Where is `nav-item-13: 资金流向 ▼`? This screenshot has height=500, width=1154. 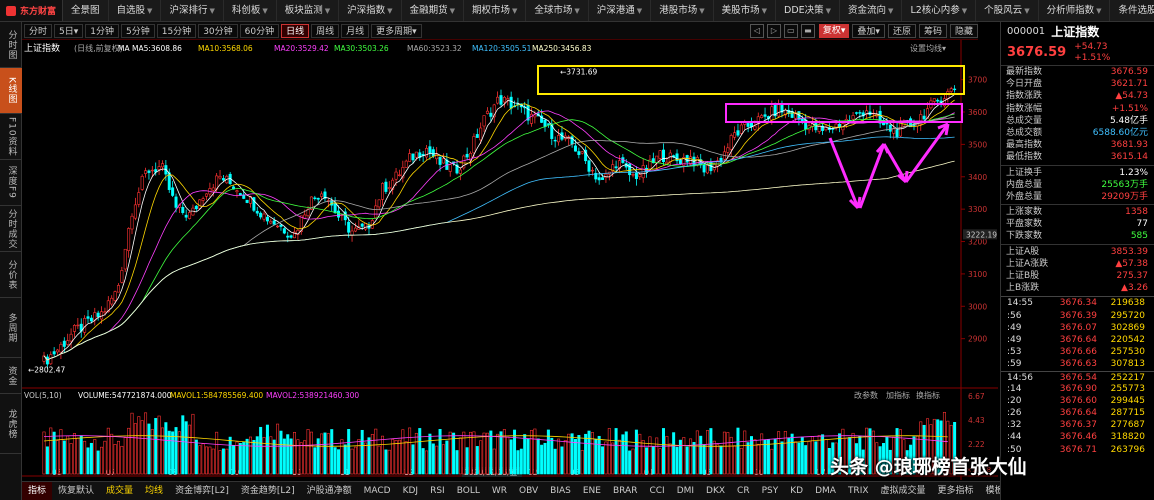
nav-item-13: 资金流向 ▼ is located at coordinates (871, 10).